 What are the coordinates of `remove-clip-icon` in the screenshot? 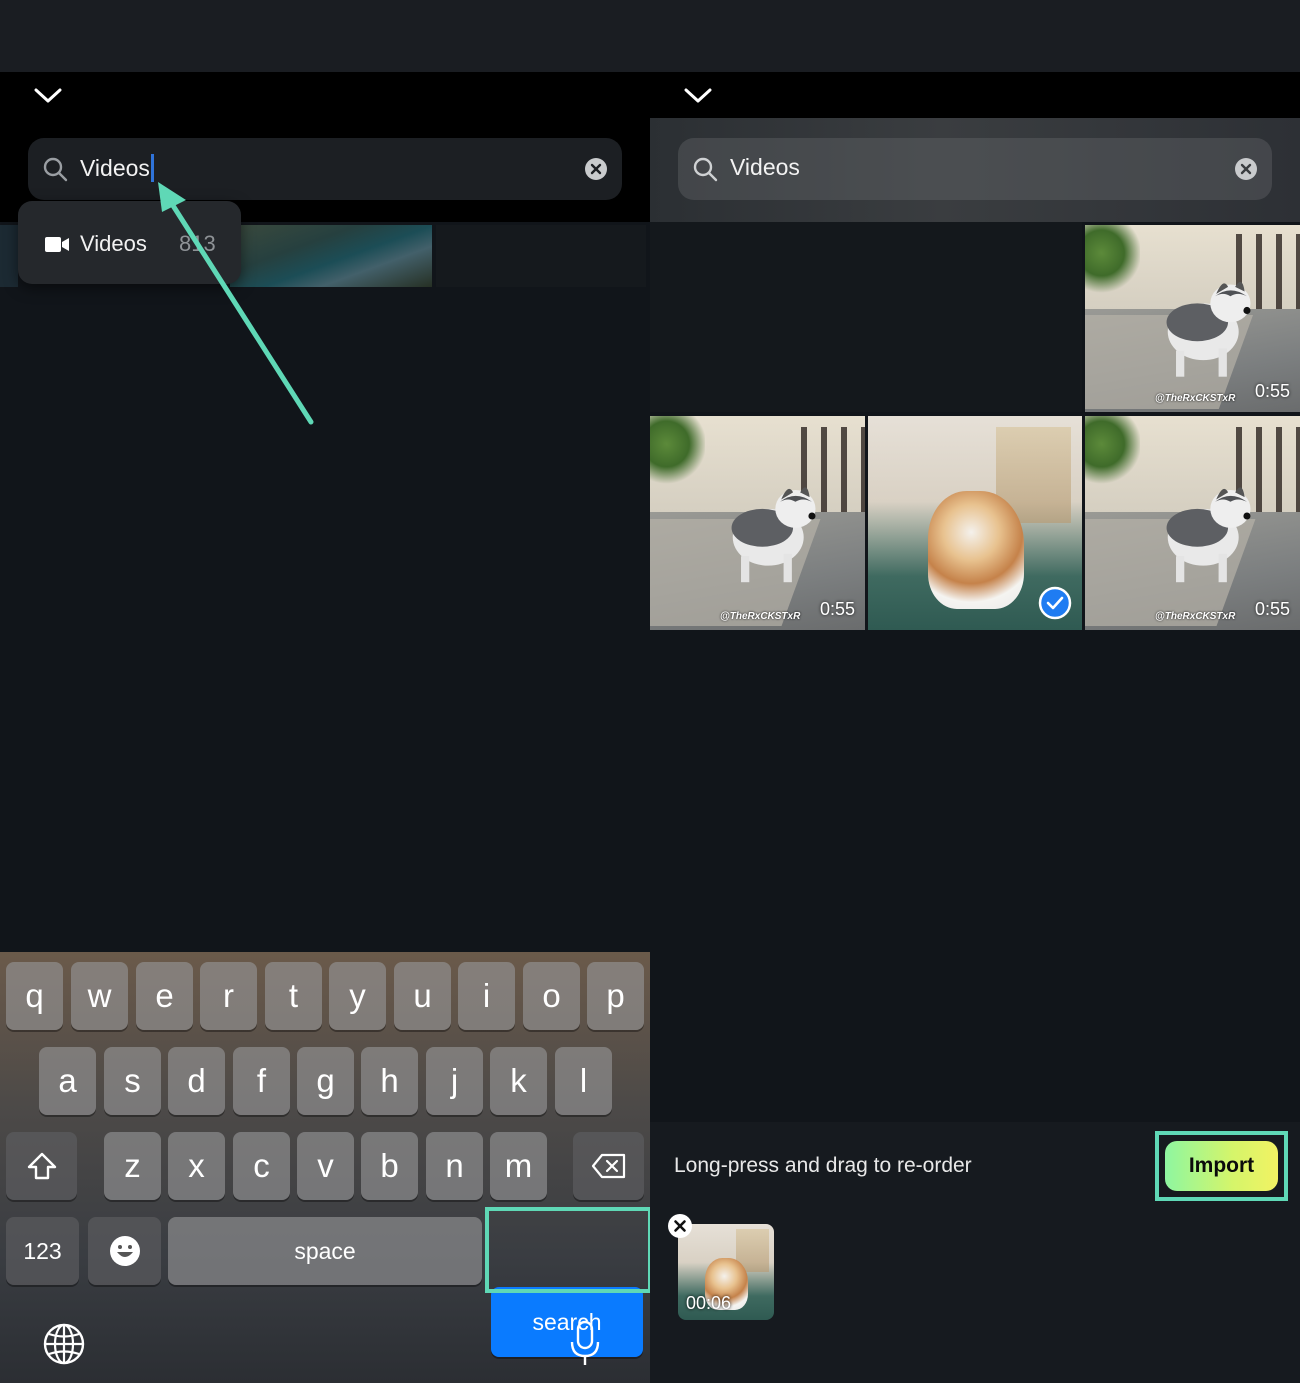 It's located at (680, 1226).